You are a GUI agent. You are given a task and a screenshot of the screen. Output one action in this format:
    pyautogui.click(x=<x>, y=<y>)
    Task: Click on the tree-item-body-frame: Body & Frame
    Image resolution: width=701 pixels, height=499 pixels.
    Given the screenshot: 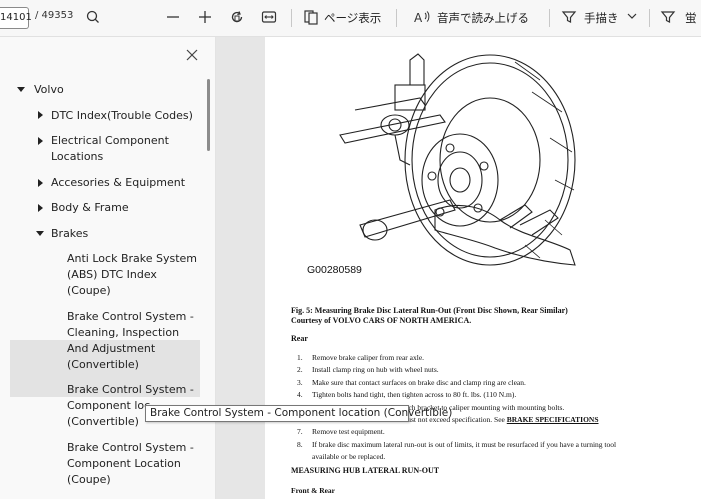 What is the action you would take?
    pyautogui.click(x=90, y=208)
    